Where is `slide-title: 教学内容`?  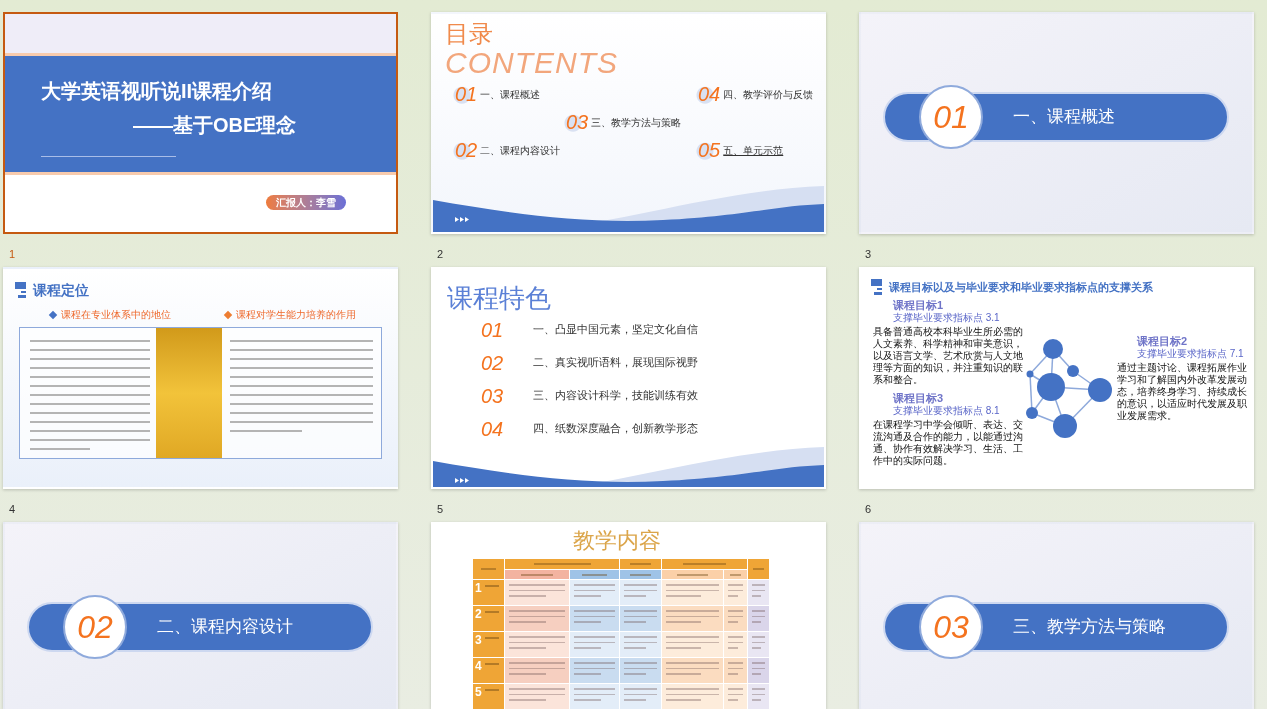
slide-title: 教学内容 is located at coordinates (617, 540).